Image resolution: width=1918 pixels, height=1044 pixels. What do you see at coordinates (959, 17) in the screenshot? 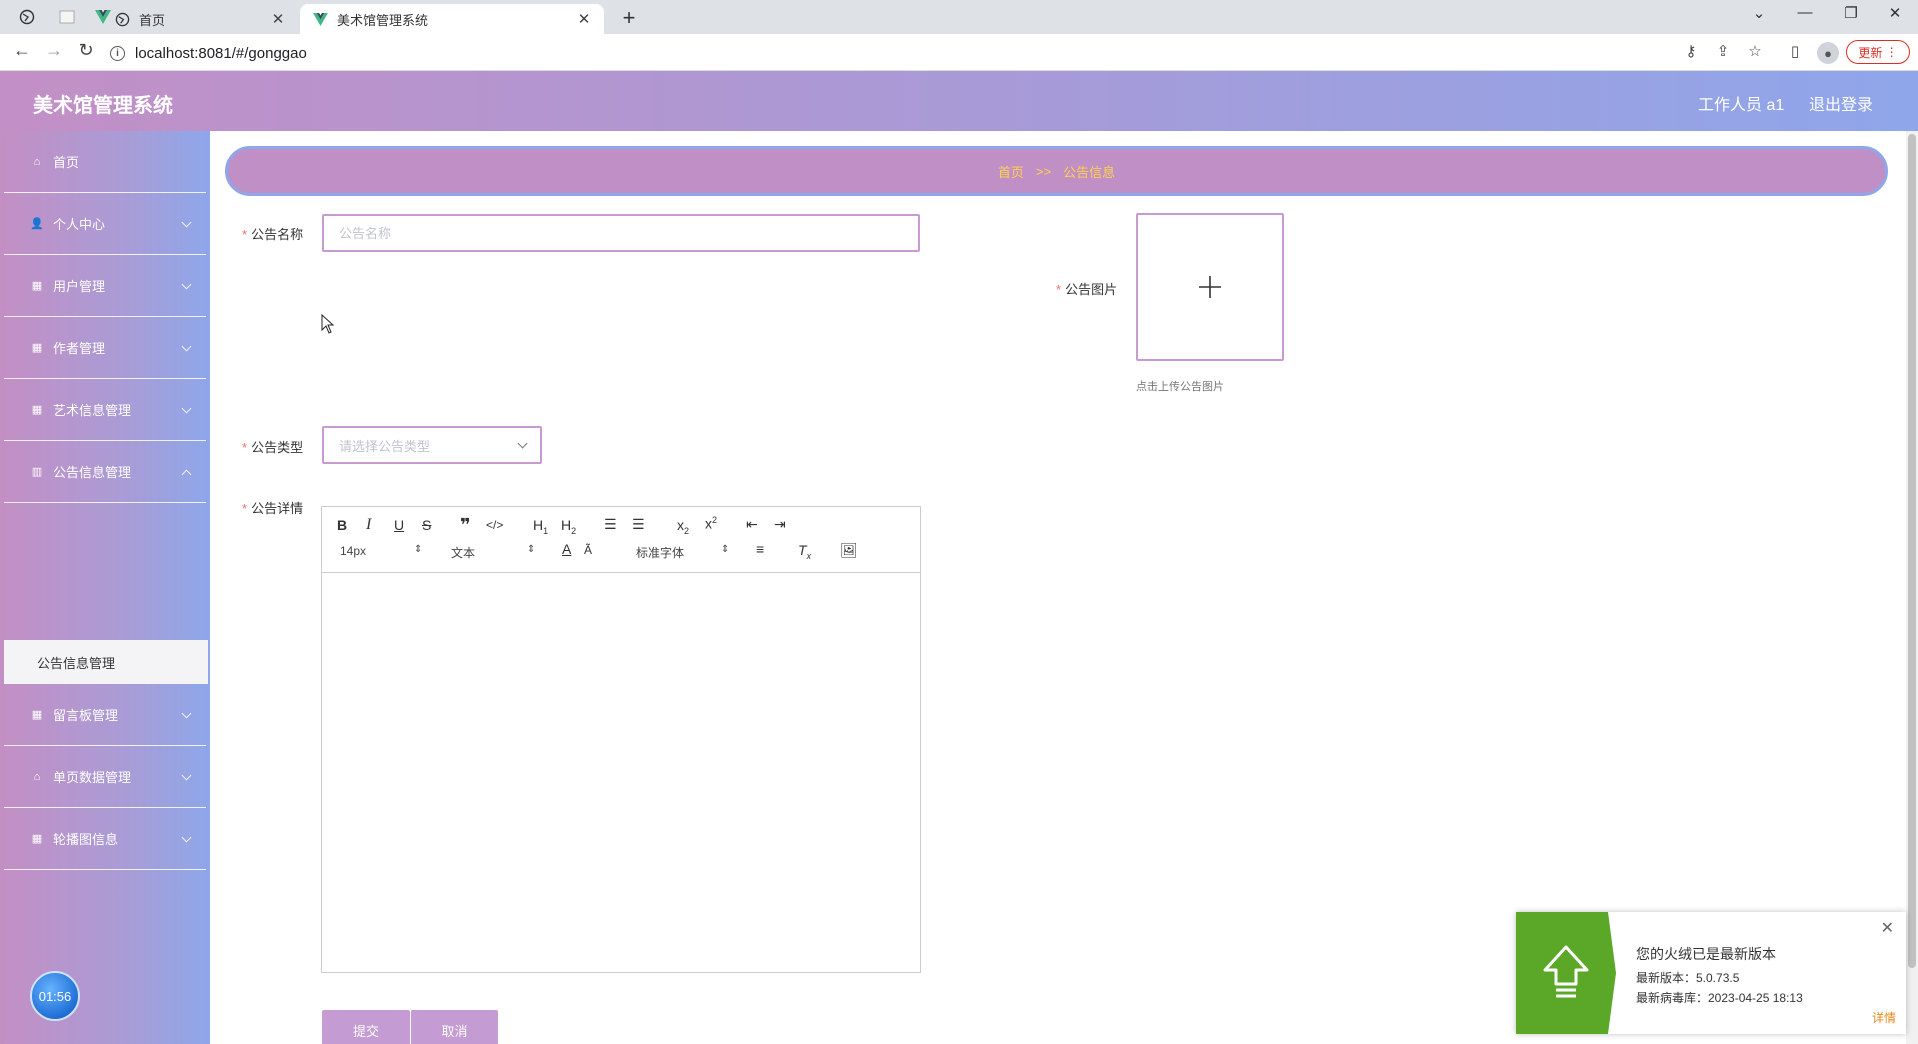
I see `browser-tab-bar: 首页 ✕ 美术馆管理系统 ✕ + ⌄ — ❐ ✕` at bounding box center [959, 17].